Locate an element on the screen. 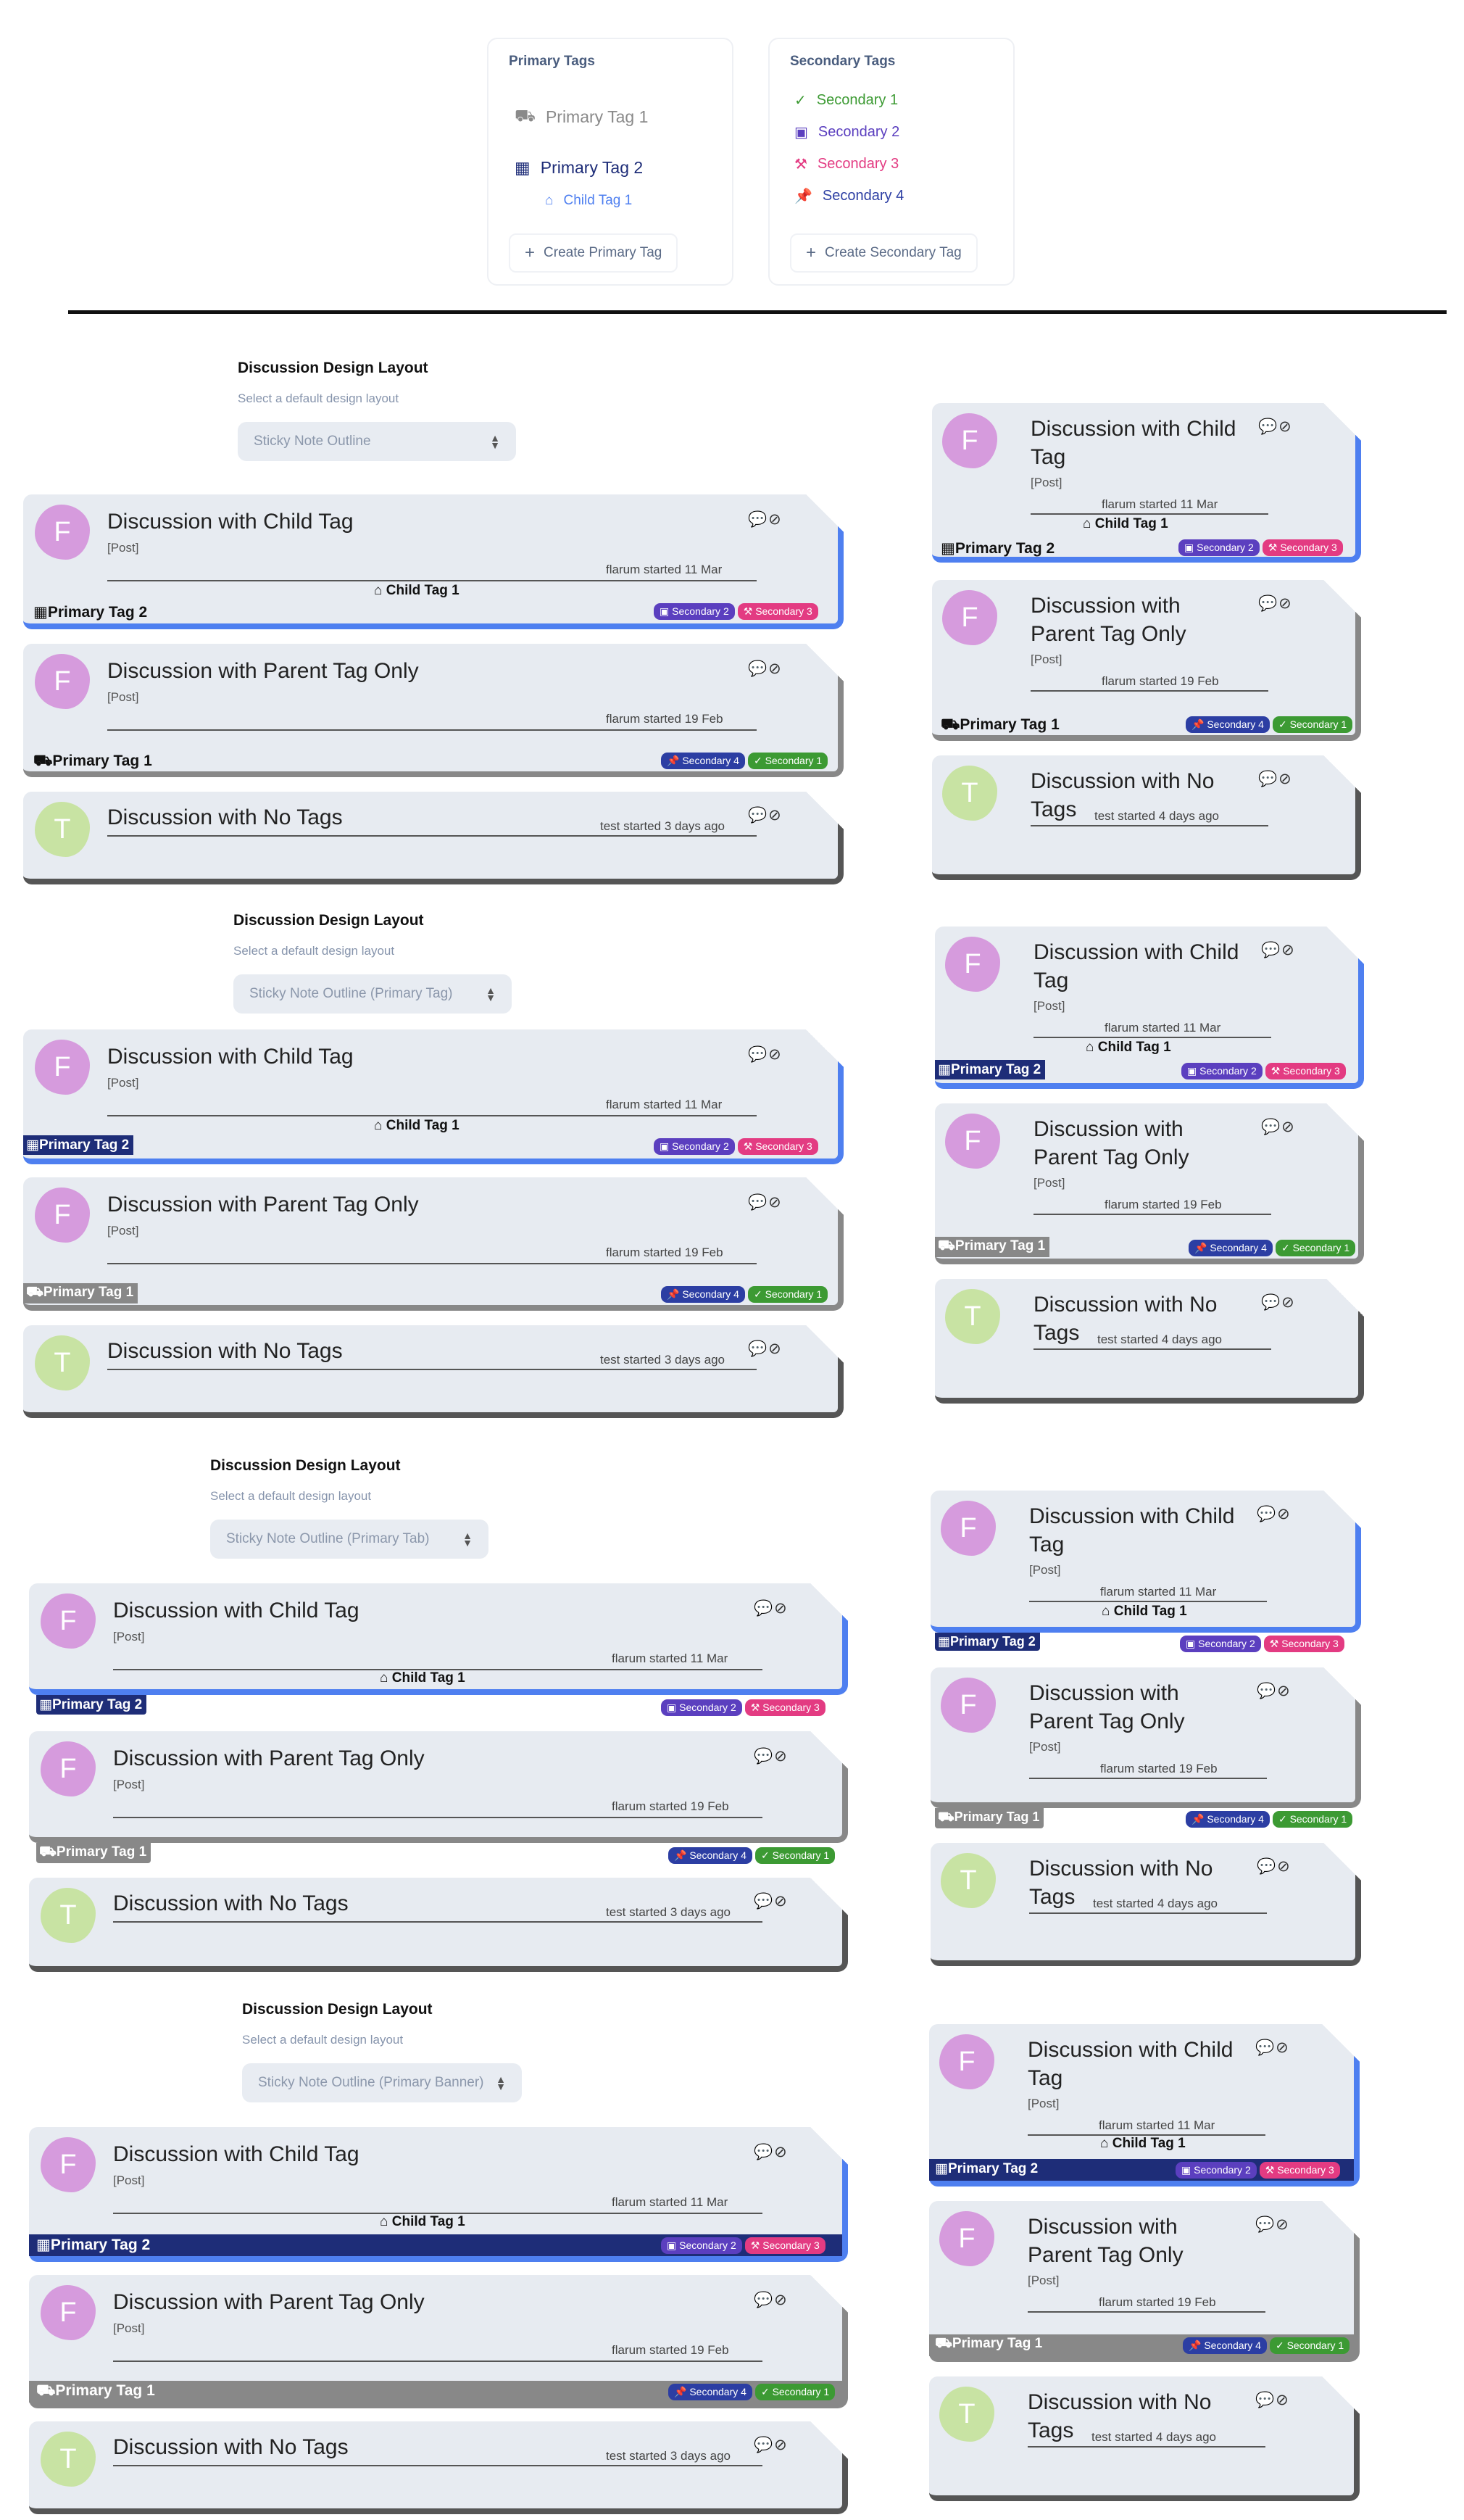  secondary-tag-item: ⚒ Secondary 3 is located at coordinates (847, 164).